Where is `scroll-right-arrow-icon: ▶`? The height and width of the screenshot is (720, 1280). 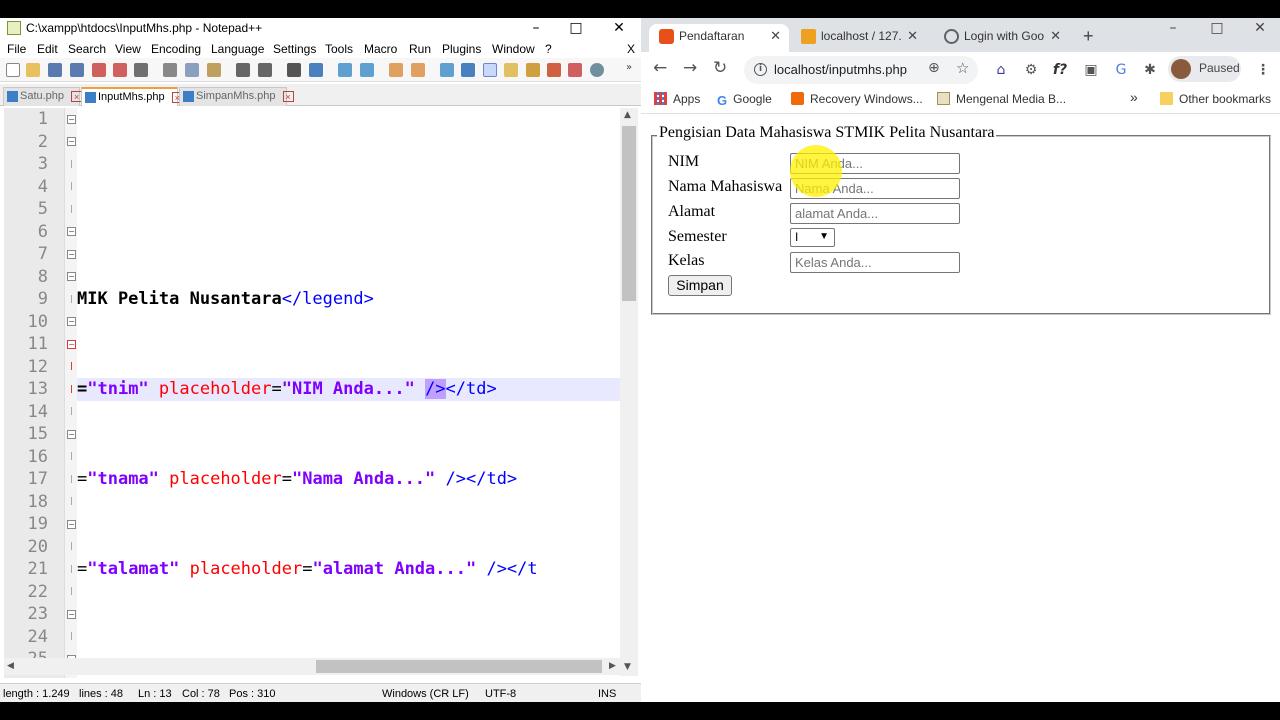
scroll-right-arrow-icon: ▶ is located at coordinates (612, 666).